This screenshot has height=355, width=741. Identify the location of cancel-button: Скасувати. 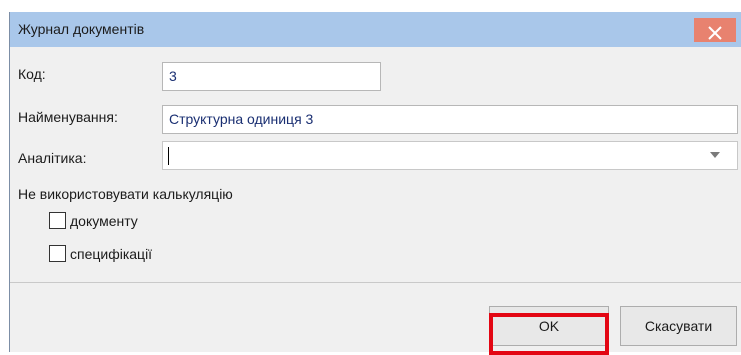
(678, 326).